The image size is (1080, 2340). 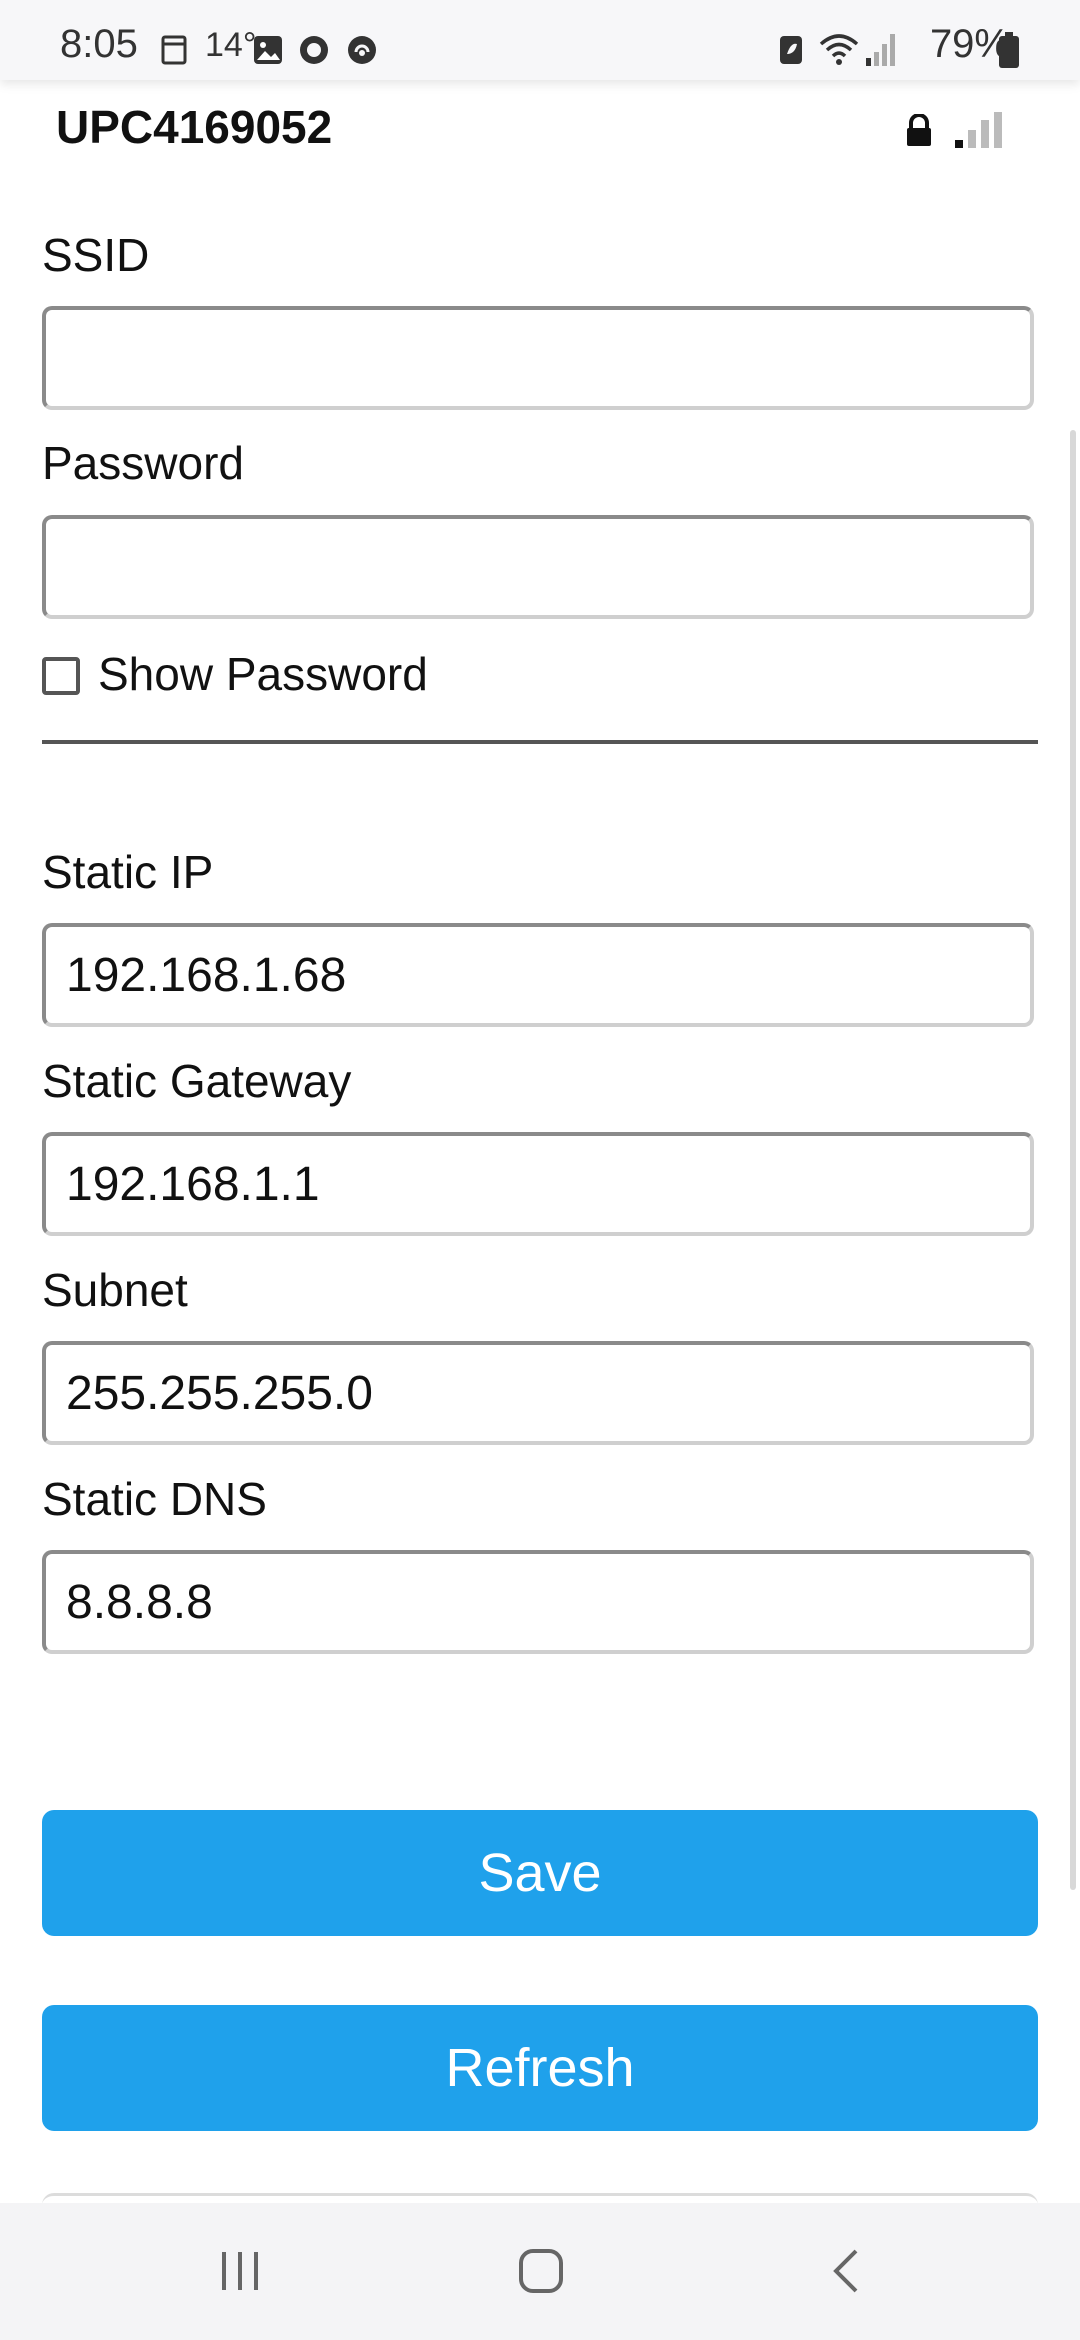 What do you see at coordinates (154, 1499) in the screenshot?
I see `static-dns-label: Static DNS` at bounding box center [154, 1499].